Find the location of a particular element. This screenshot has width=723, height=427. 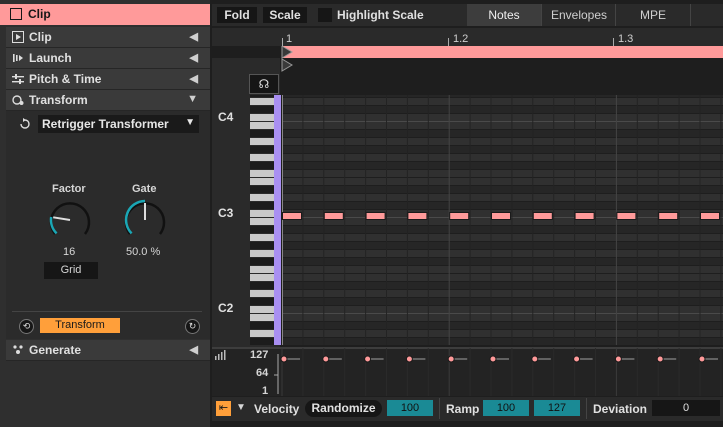

clip-title-bar: Clip is located at coordinates (105, 14).